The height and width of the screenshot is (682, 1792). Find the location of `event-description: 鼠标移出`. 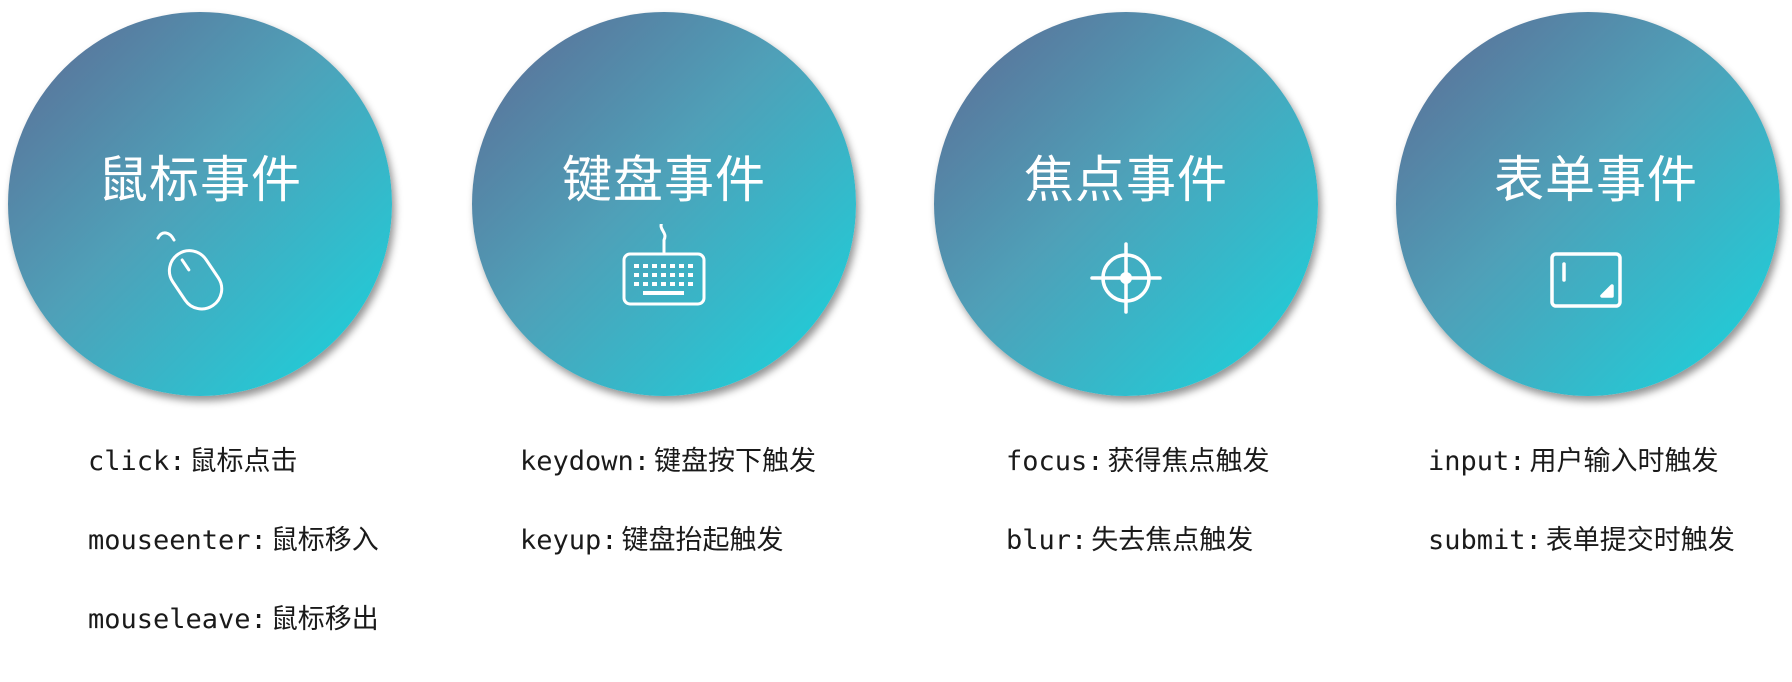

event-description: 鼠标移出 is located at coordinates (324, 619).